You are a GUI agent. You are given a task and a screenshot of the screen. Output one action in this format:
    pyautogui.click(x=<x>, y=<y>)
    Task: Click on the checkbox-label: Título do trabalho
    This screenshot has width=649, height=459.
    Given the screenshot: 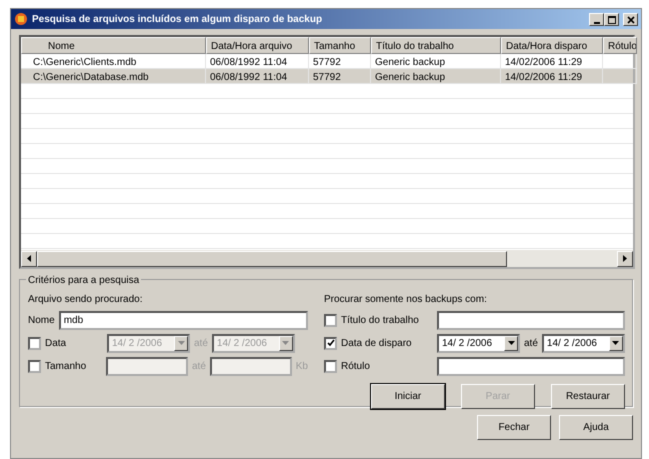 What is the action you would take?
    pyautogui.click(x=380, y=321)
    